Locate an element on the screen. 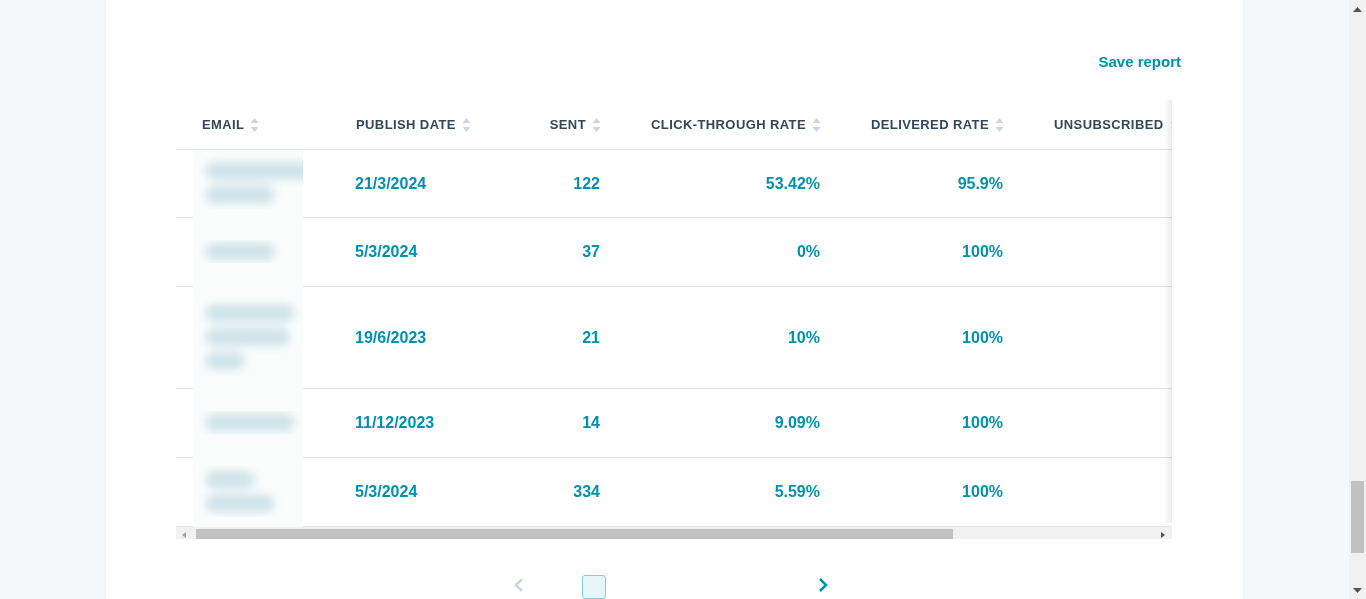  table-cell: 14 is located at coordinates (591, 423).